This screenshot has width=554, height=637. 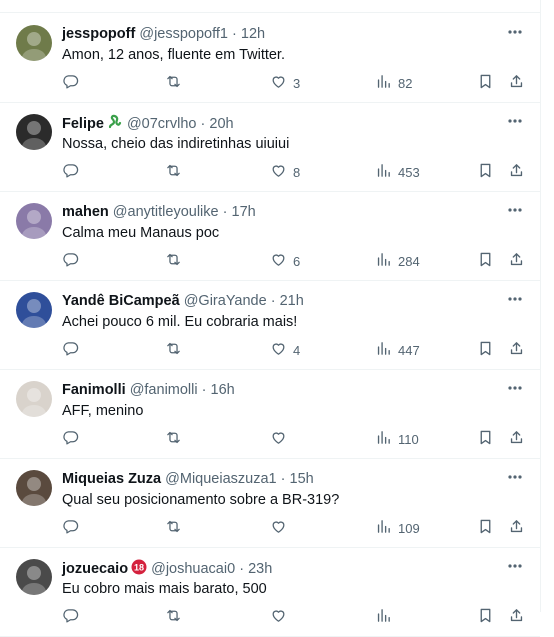 What do you see at coordinates (115, 124) in the screenshot?
I see `snake-emoji-icon` at bounding box center [115, 124].